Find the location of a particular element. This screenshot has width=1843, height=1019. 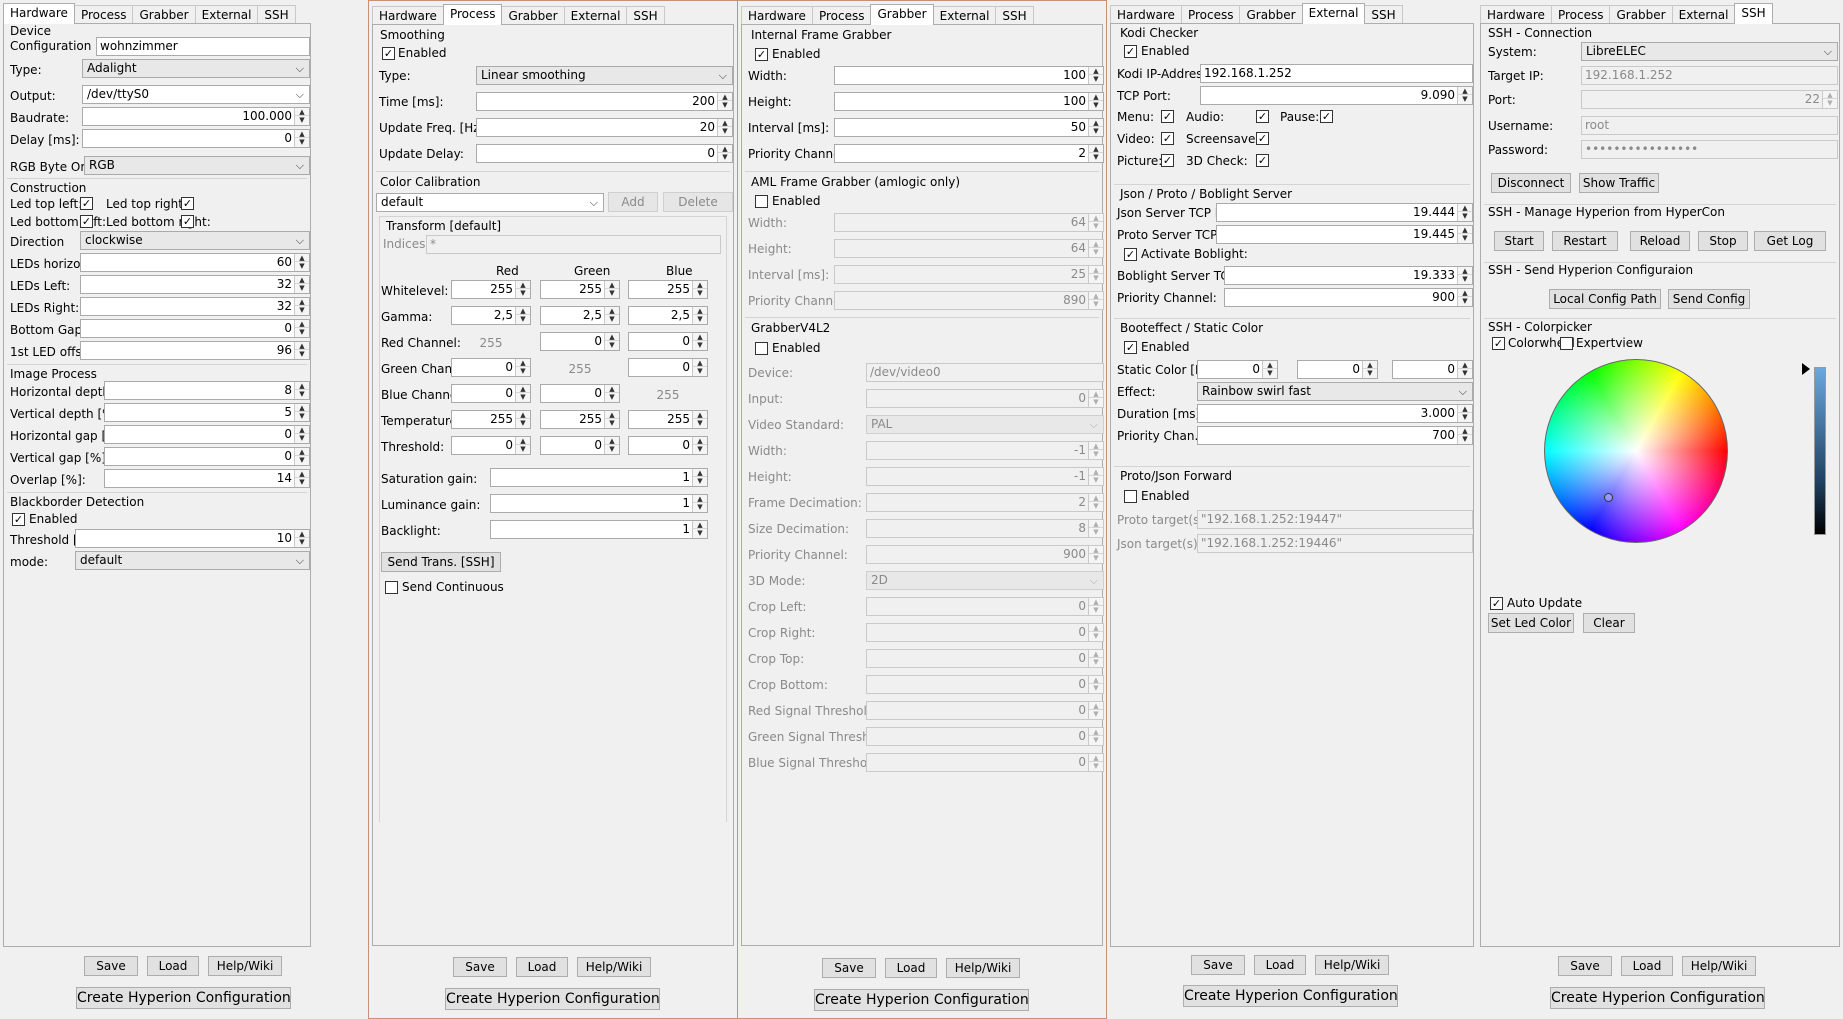

blackborder-enabled-checkbox: ✓ is located at coordinates (18, 519).